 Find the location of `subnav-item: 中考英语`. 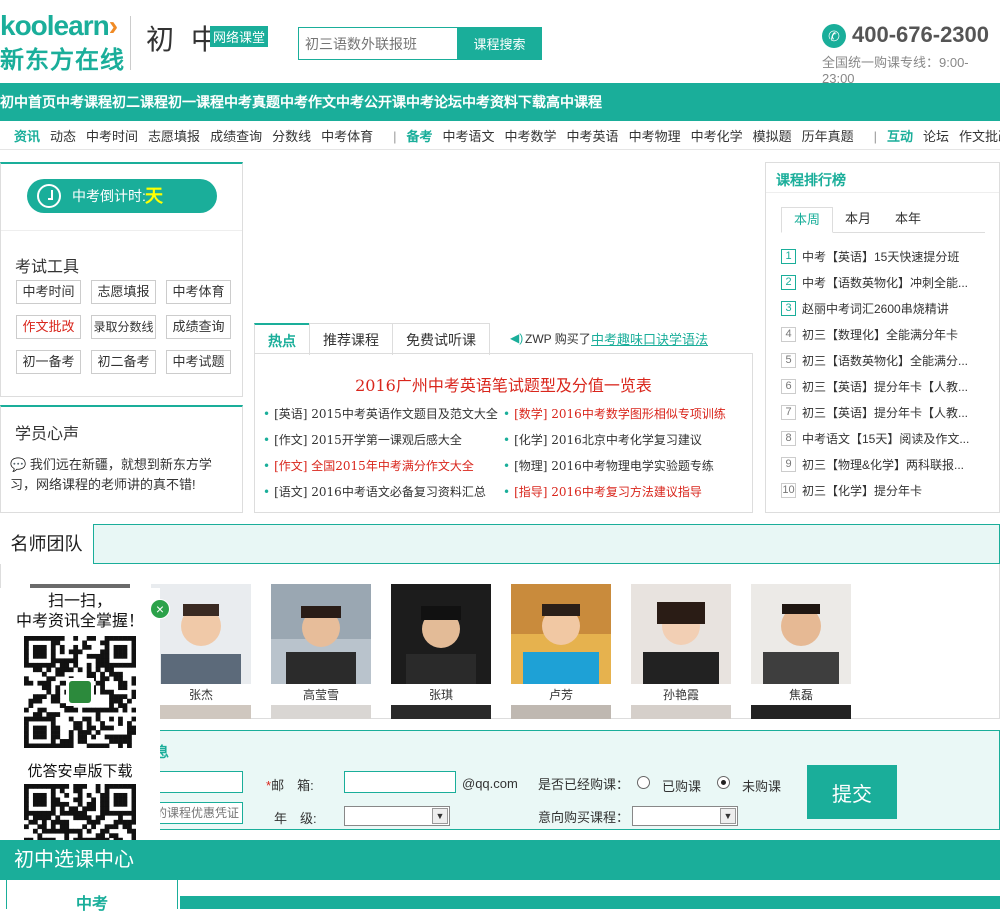

subnav-item: 中考英语 is located at coordinates (593, 136).